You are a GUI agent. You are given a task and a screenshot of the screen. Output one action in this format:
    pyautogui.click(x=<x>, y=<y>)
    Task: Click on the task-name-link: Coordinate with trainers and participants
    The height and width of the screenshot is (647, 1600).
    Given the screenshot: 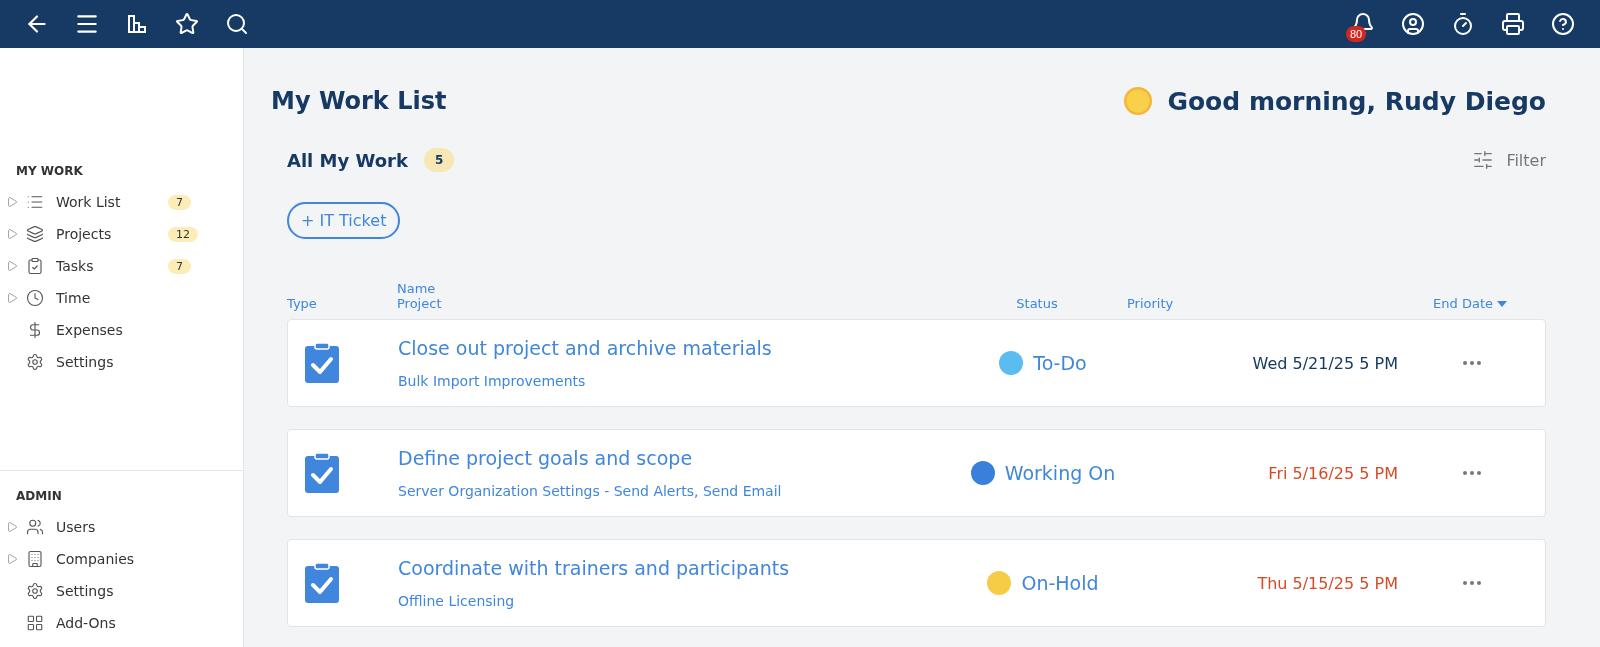 What is the action you would take?
    pyautogui.click(x=648, y=568)
    